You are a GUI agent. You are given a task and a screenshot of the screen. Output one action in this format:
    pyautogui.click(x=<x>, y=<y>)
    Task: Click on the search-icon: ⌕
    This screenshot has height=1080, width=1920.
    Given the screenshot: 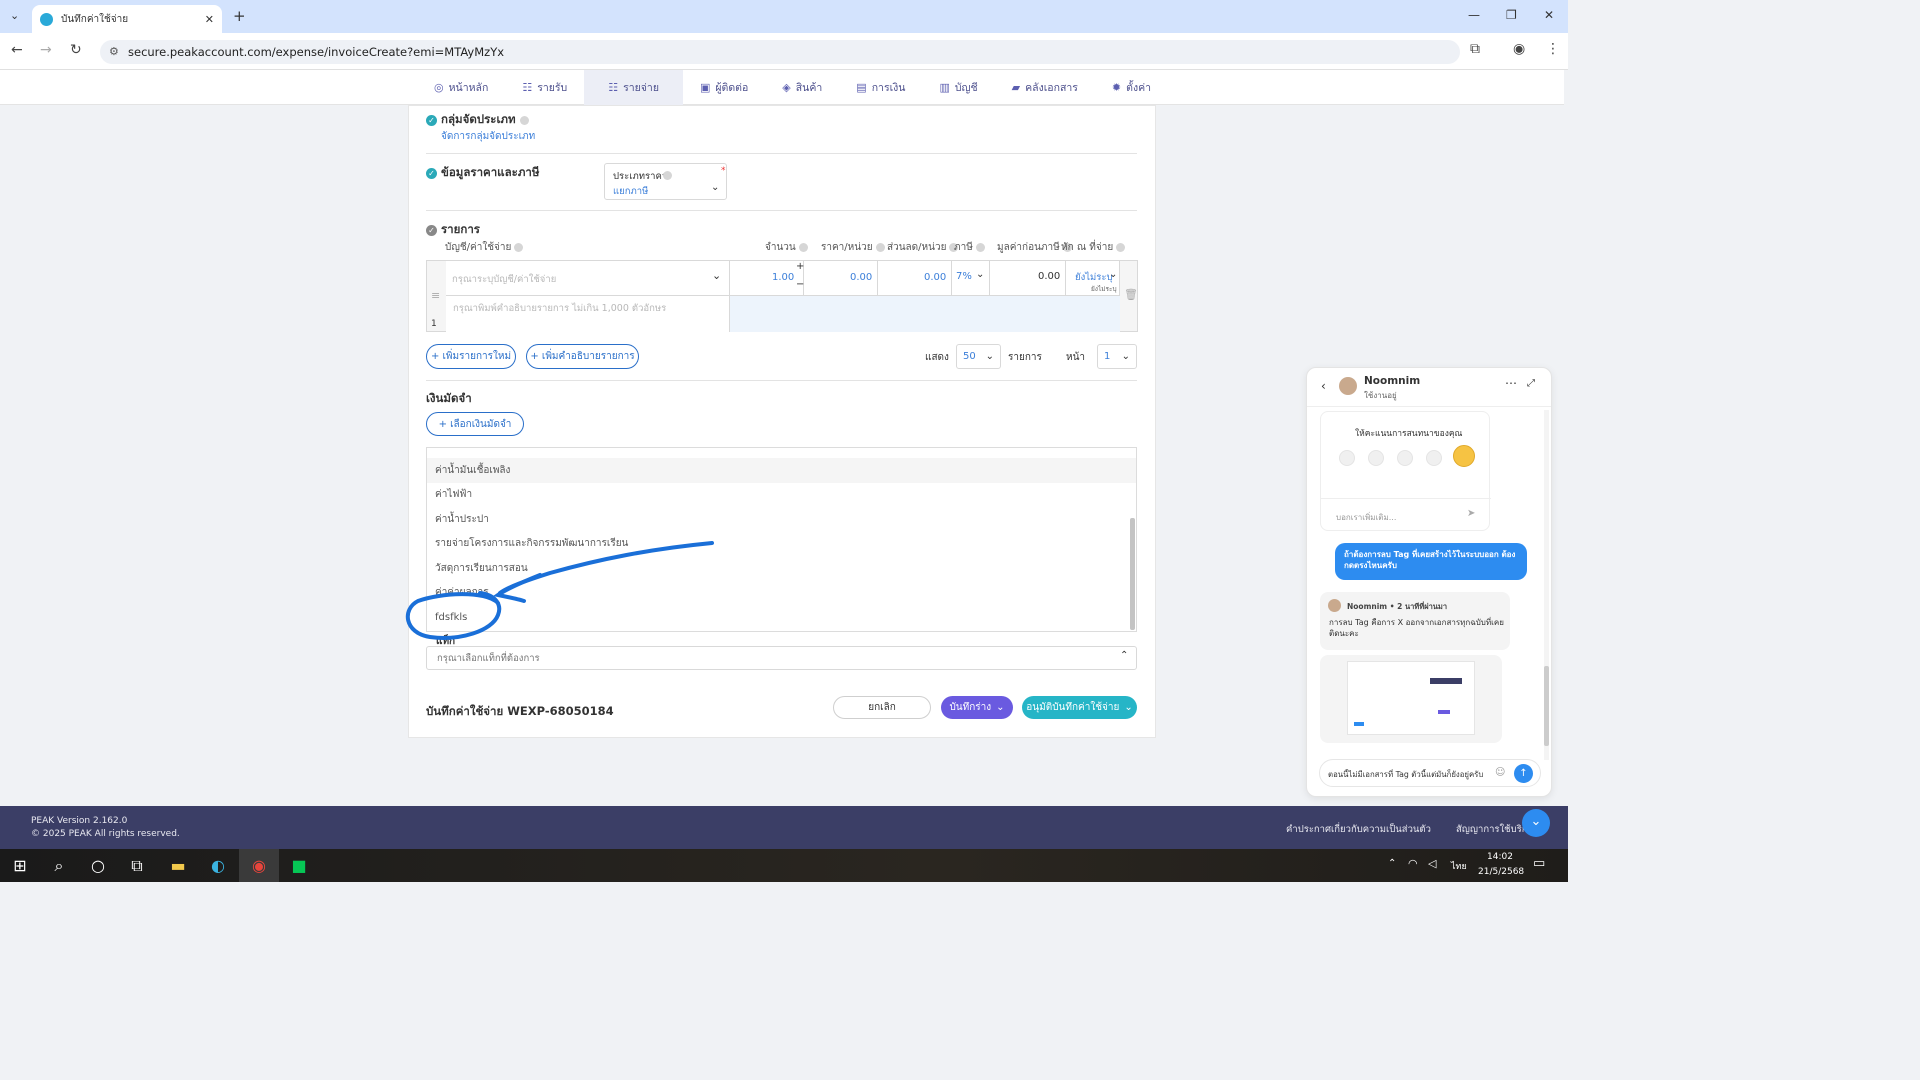 What is the action you would take?
    pyautogui.click(x=59, y=865)
    